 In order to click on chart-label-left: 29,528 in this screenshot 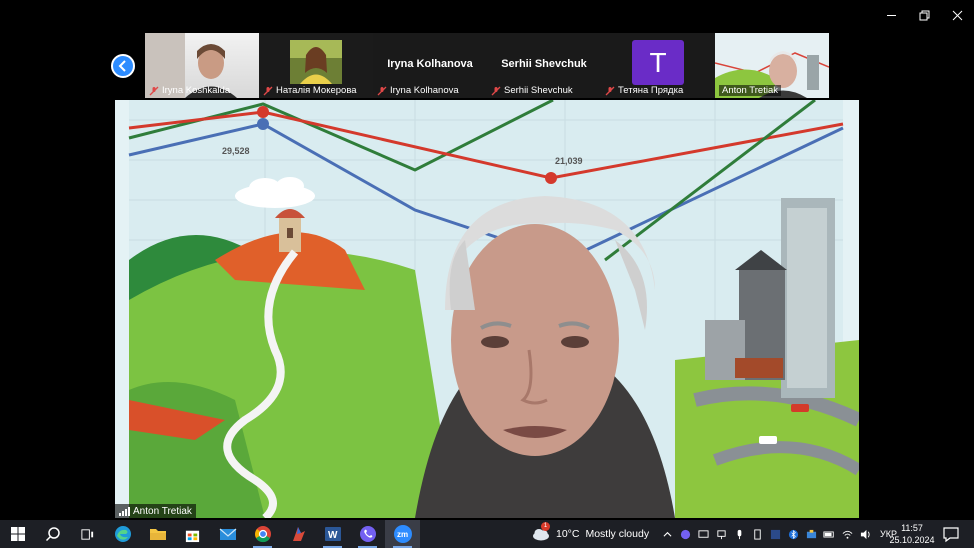, I will do `click(236, 151)`.